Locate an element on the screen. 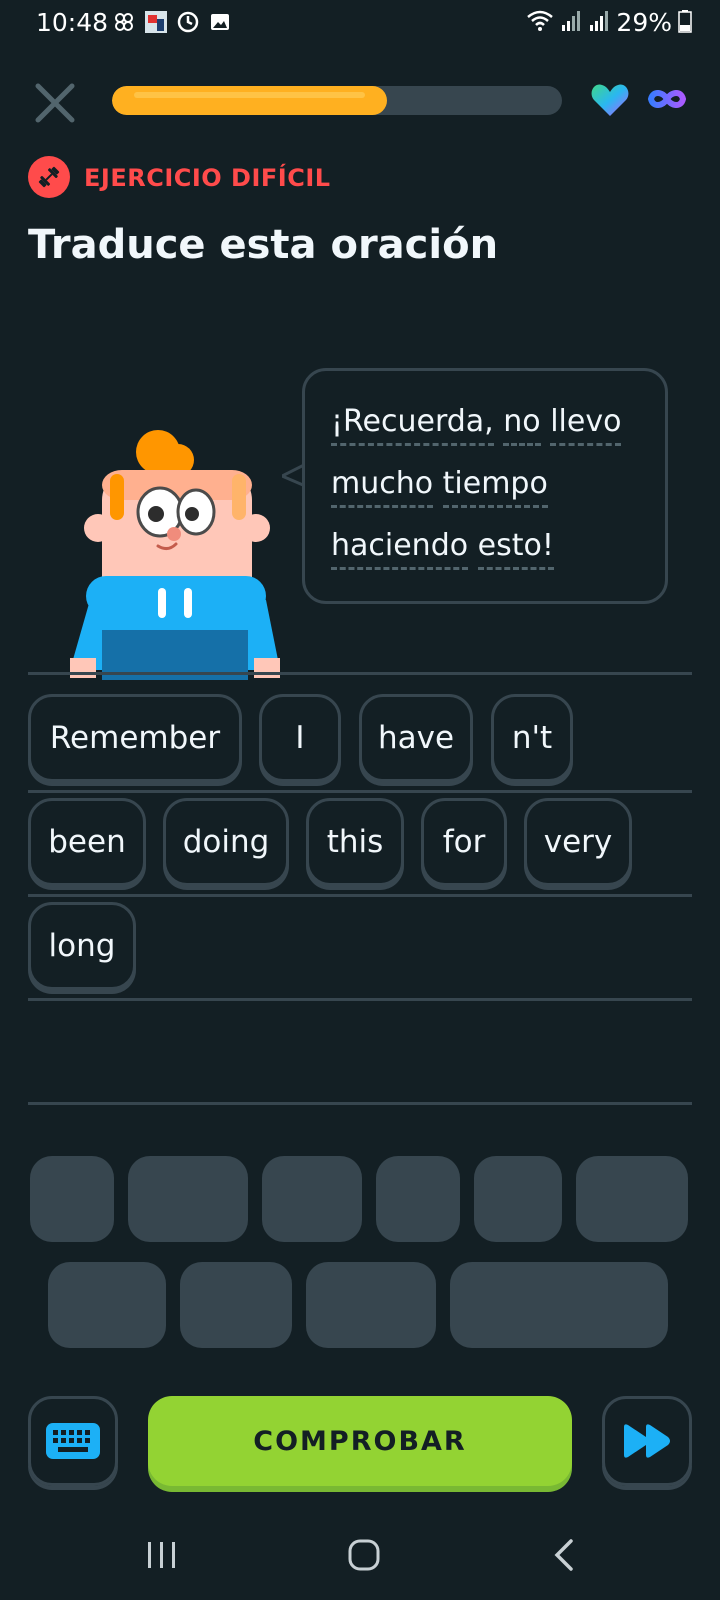 This screenshot has height=1600, width=720. keyboard-toggle-button is located at coordinates (73, 1441).